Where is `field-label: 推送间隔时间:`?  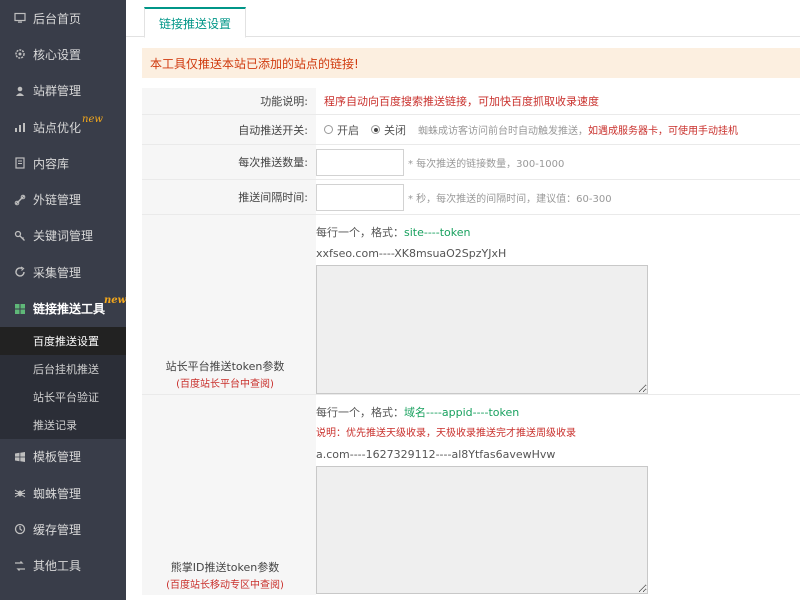 field-label: 推送间隔时间: is located at coordinates (229, 197).